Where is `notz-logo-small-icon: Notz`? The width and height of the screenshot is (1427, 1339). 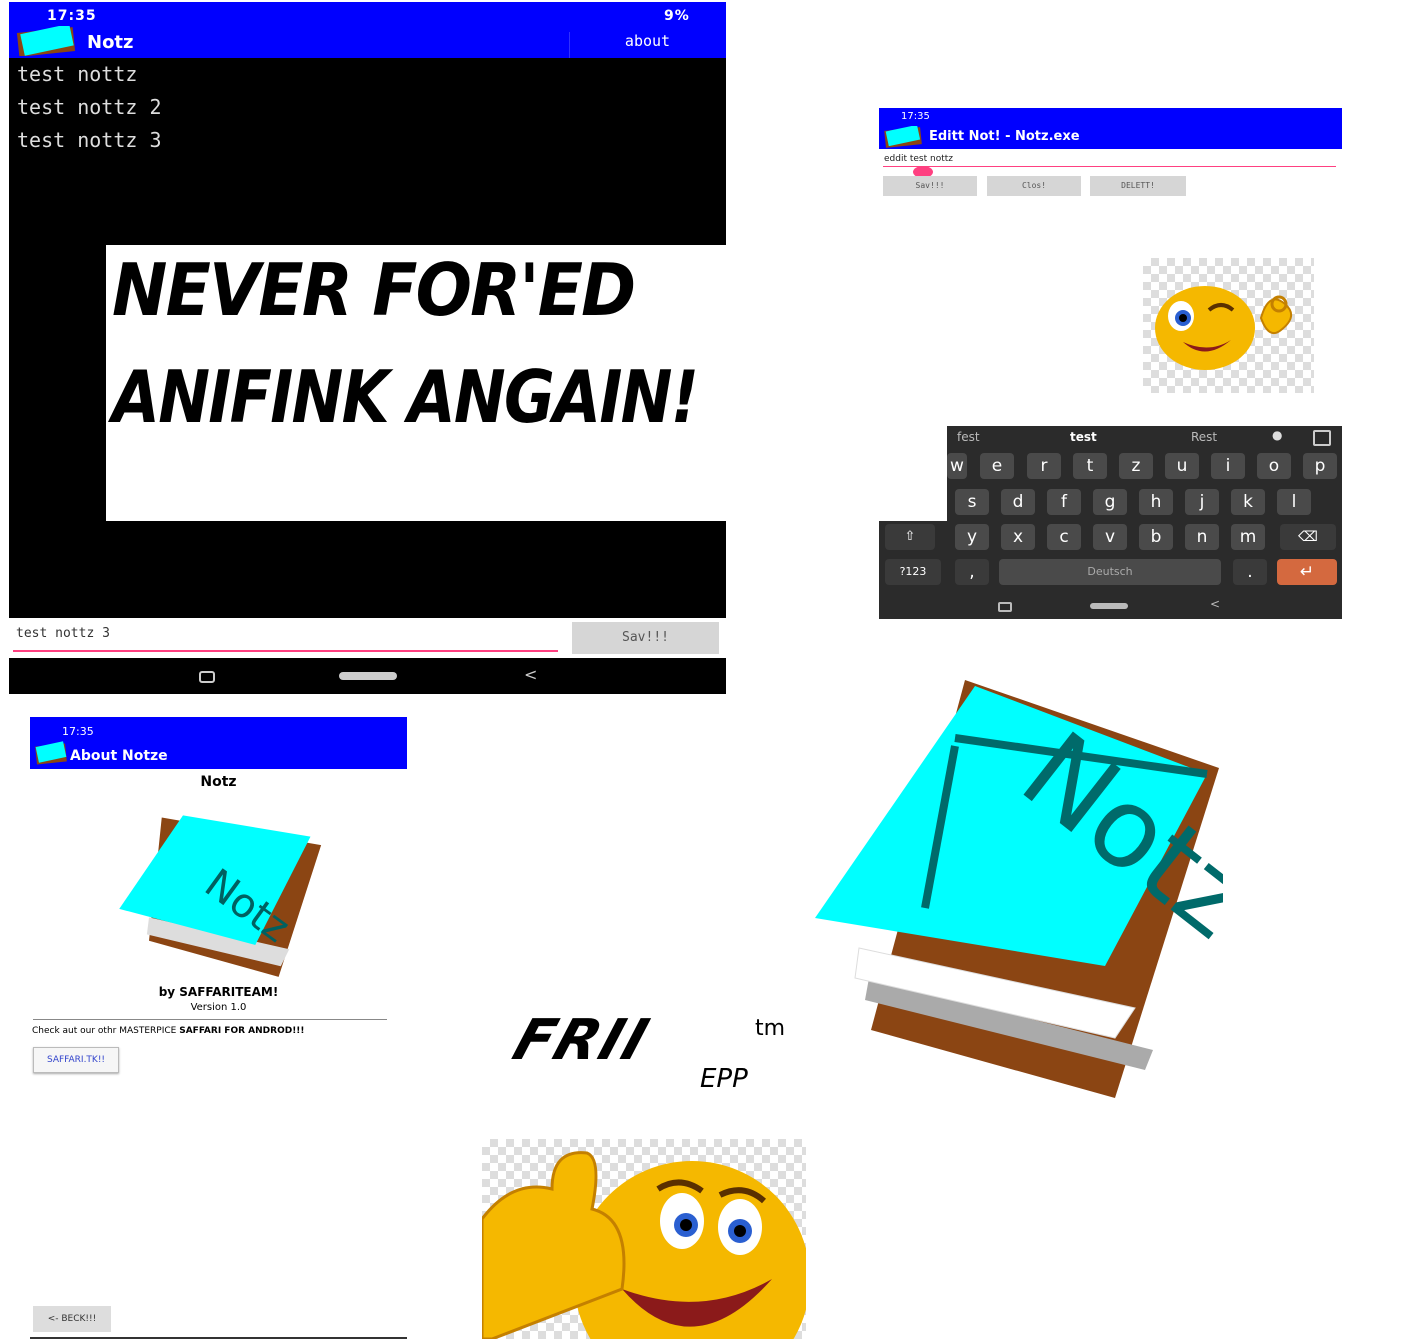 notz-logo-small-icon: Notz is located at coordinates (220, 896).